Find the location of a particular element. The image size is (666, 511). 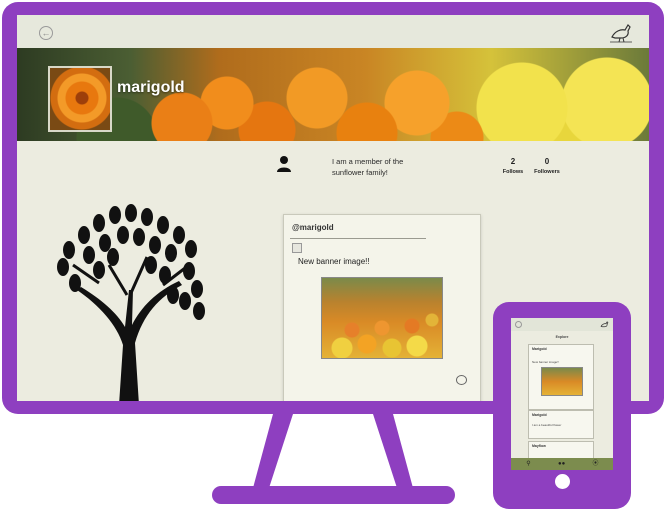

post-card: @marigold New banner image!! is located at coordinates (382, 307).